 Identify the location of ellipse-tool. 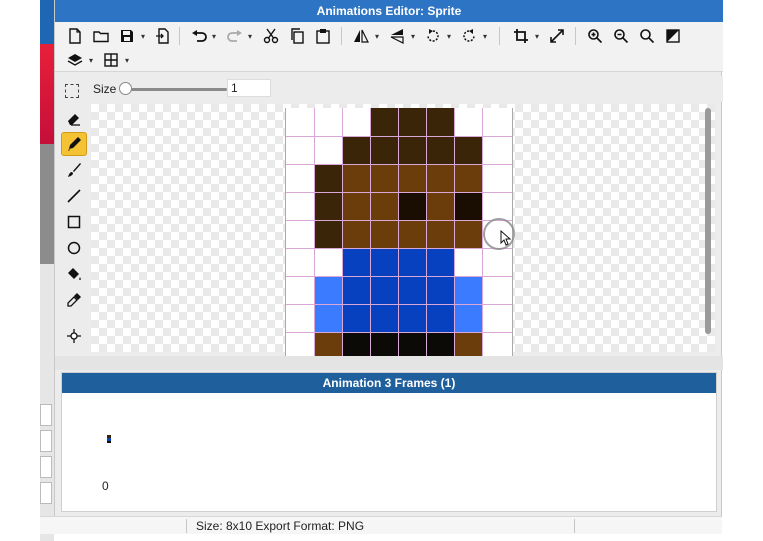
(74, 248).